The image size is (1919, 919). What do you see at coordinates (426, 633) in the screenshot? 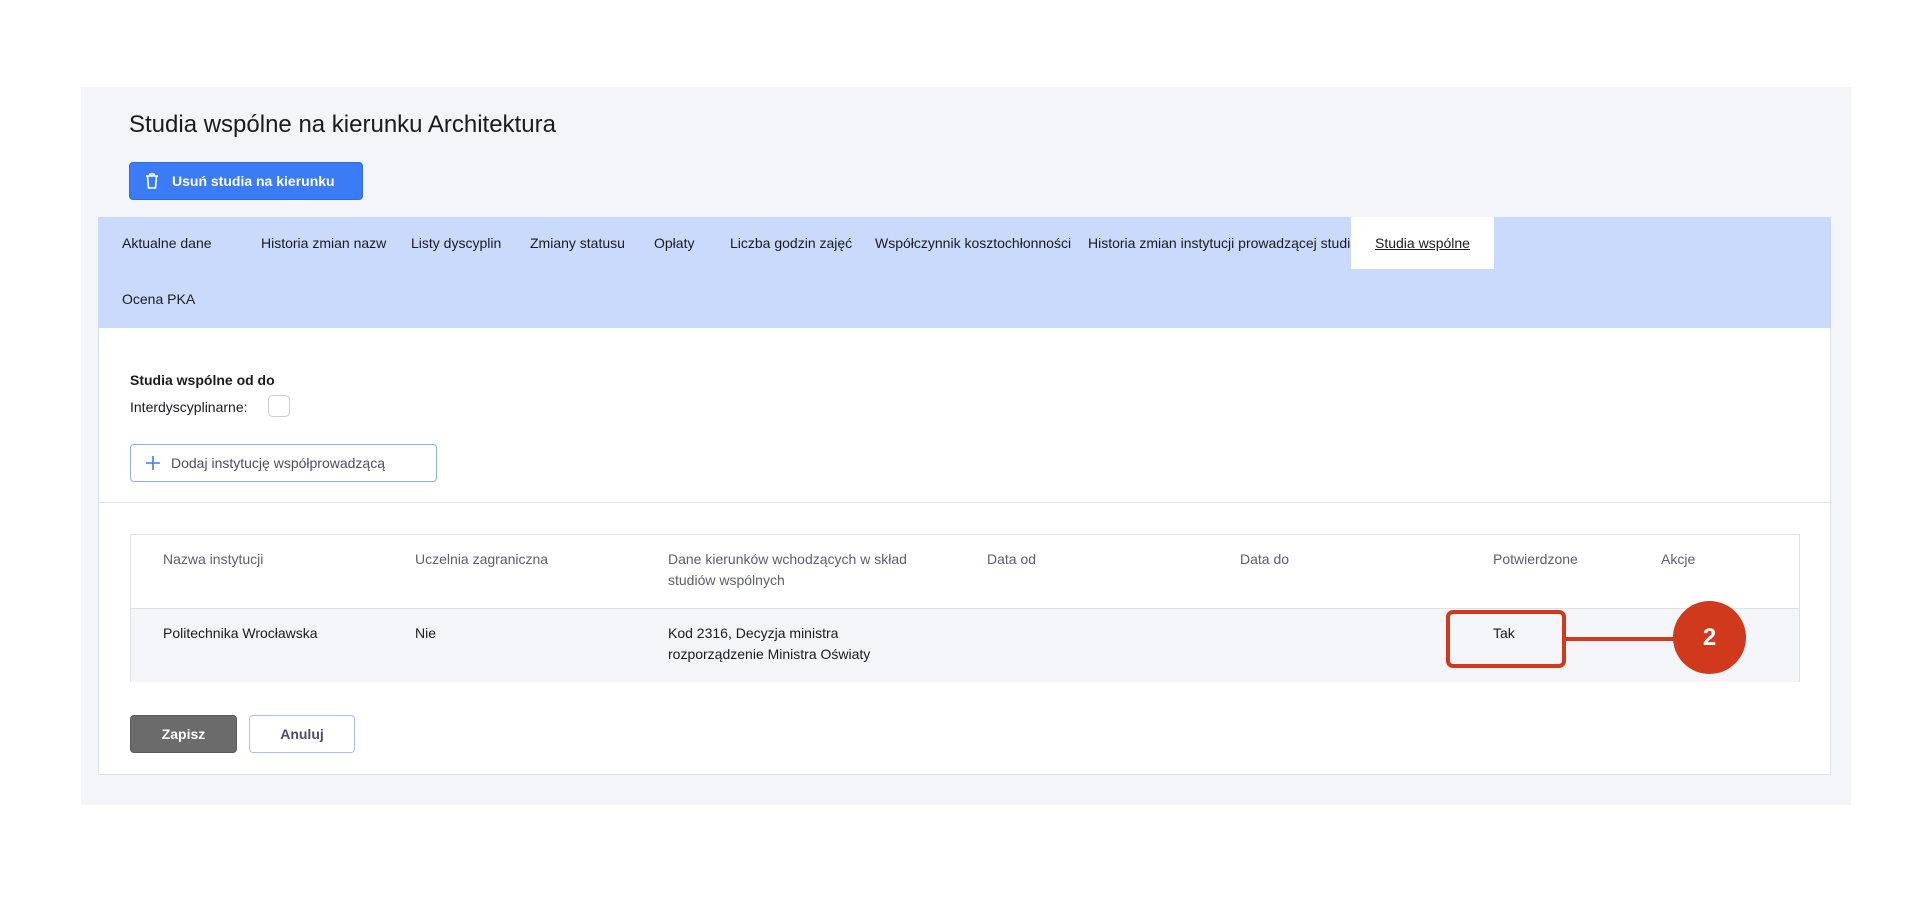
I see `cell-foreign-university: Nie` at bounding box center [426, 633].